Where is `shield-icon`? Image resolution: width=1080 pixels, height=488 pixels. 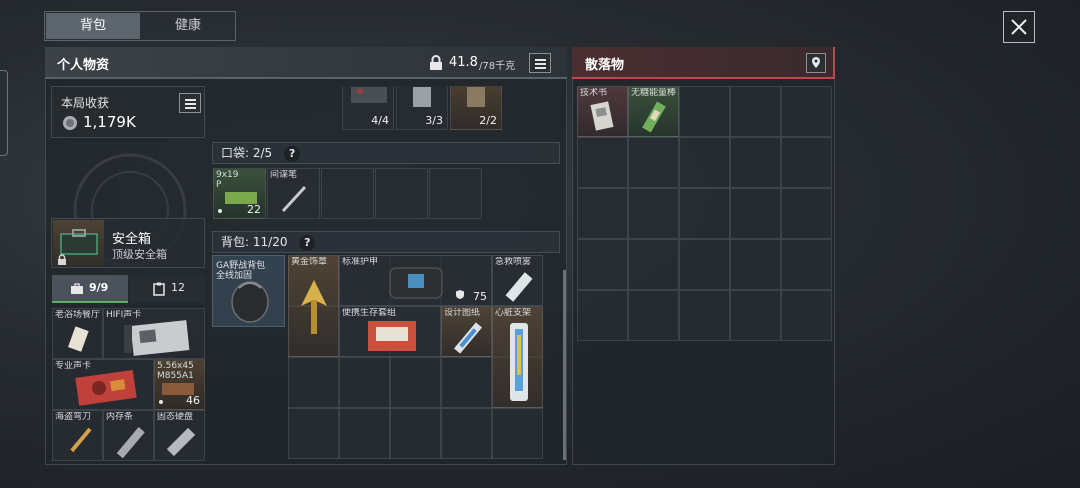 shield-icon is located at coordinates (460, 294).